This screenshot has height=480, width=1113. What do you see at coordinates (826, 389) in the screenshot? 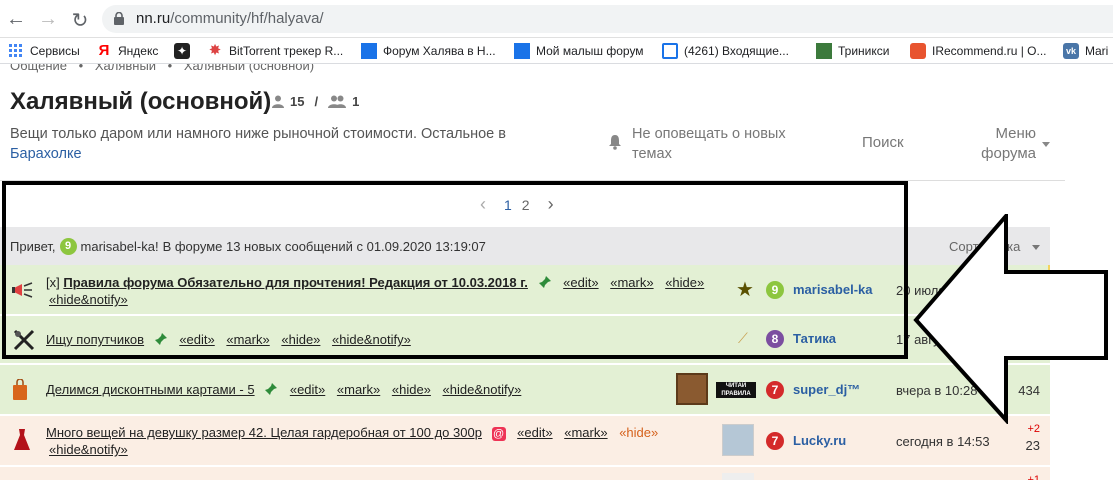
I see `author-link: super_dj™` at bounding box center [826, 389].